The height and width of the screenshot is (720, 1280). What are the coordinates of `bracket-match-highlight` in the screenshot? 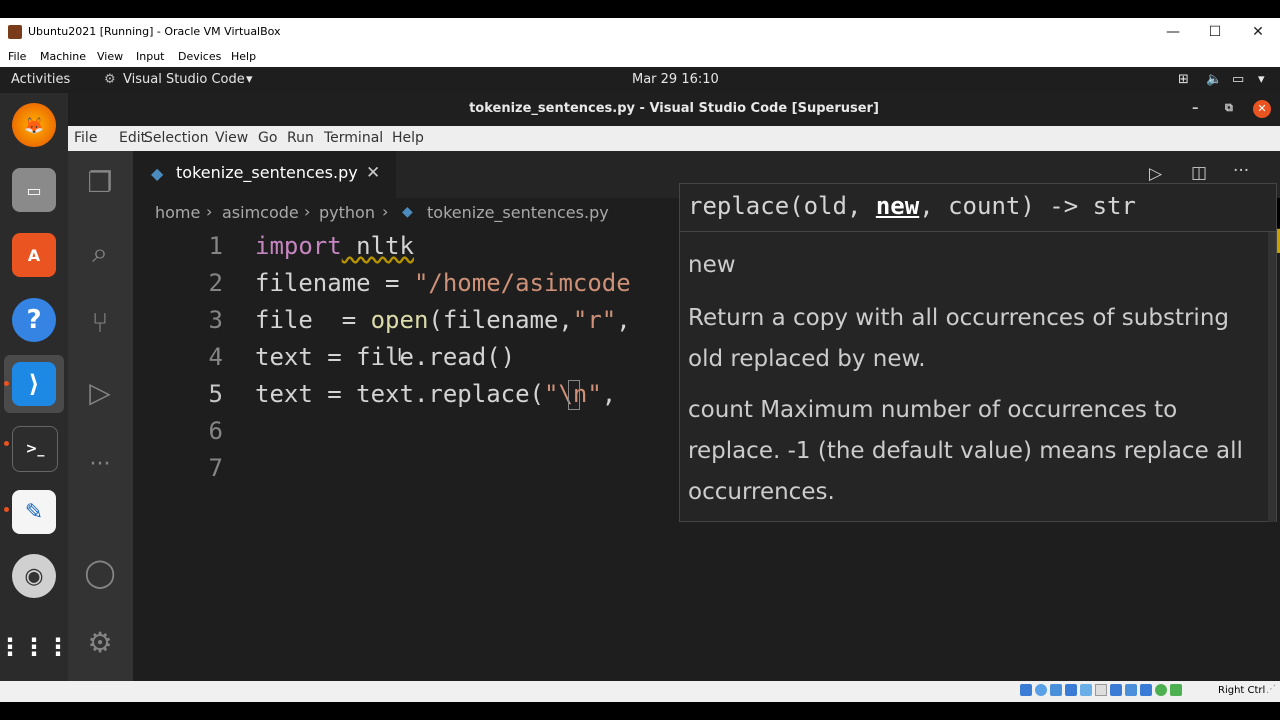 It's located at (574, 395).